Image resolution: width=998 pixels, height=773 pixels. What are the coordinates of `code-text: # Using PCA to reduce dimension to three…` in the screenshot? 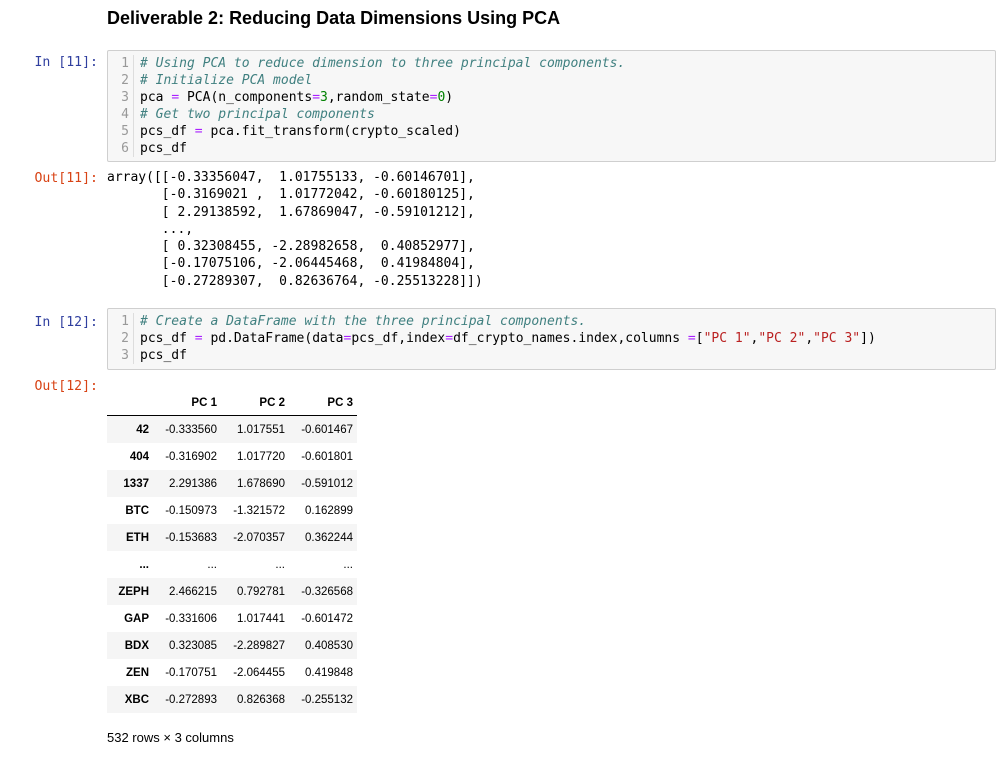 It's located at (382, 63).